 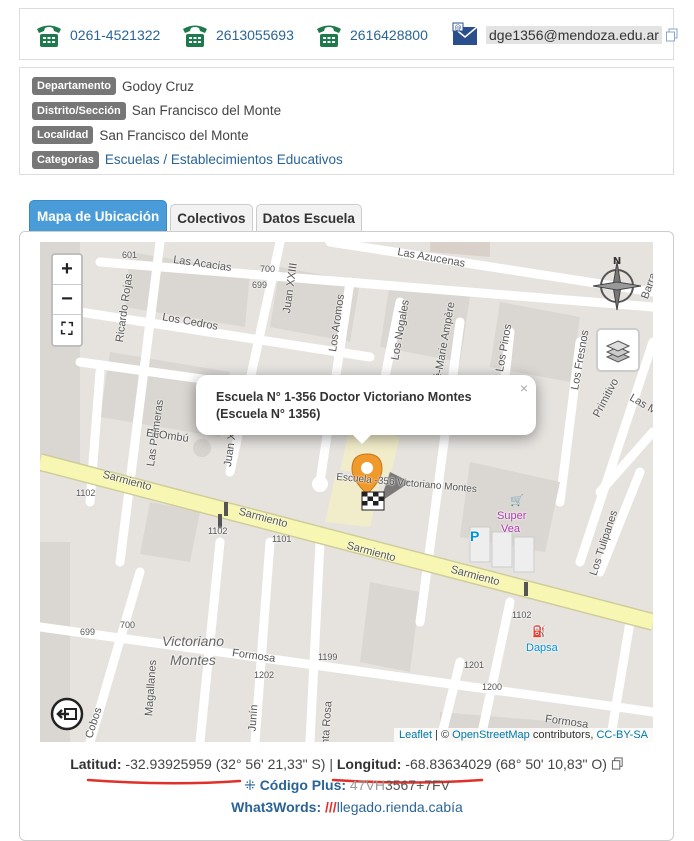 What do you see at coordinates (539, 632) in the screenshot?
I see `fuel-icon: ⛽` at bounding box center [539, 632].